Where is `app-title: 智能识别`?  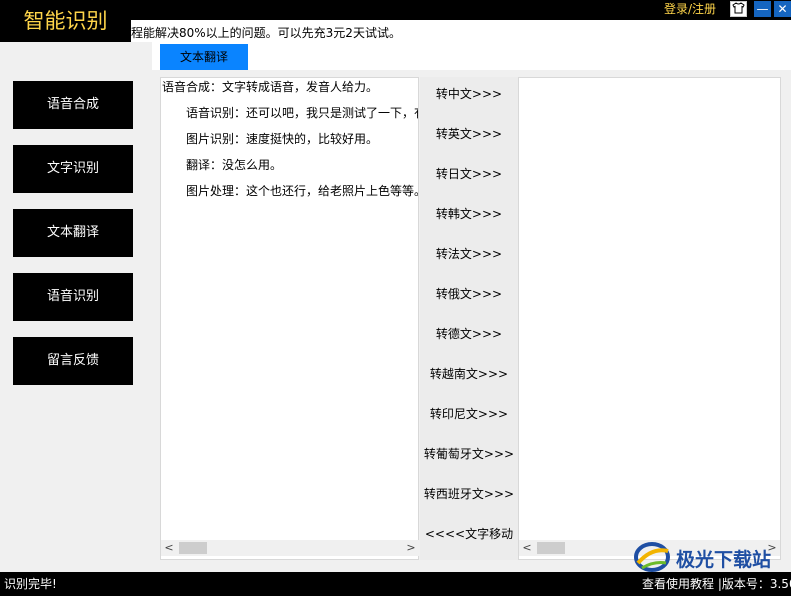
app-title: 智能识别 is located at coordinates (65, 21).